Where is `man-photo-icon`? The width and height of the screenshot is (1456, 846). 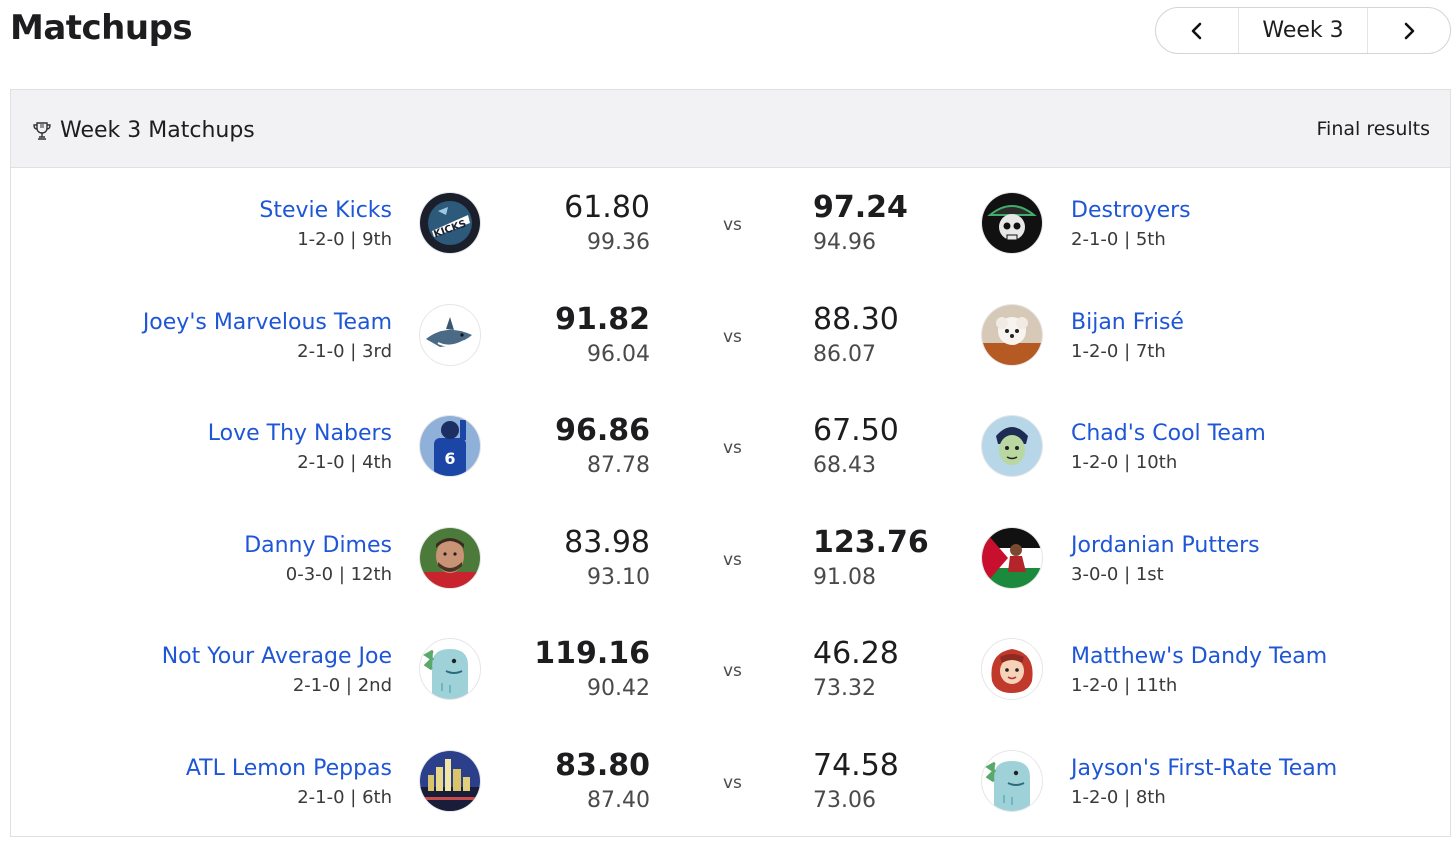
man-photo-icon is located at coordinates (450, 557).